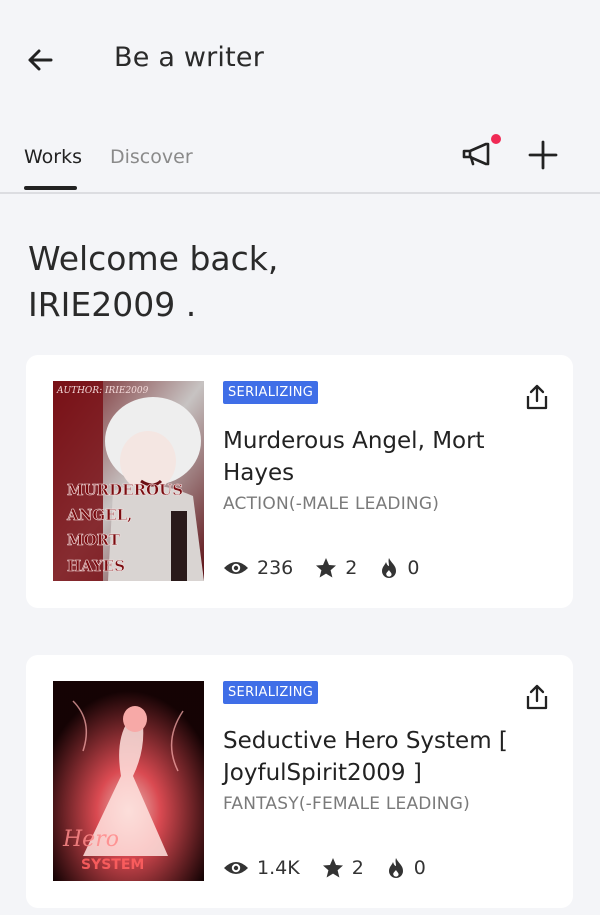 Image resolution: width=600 pixels, height=915 pixels. I want to click on welcome-line: Welcome back,, so click(153, 258).